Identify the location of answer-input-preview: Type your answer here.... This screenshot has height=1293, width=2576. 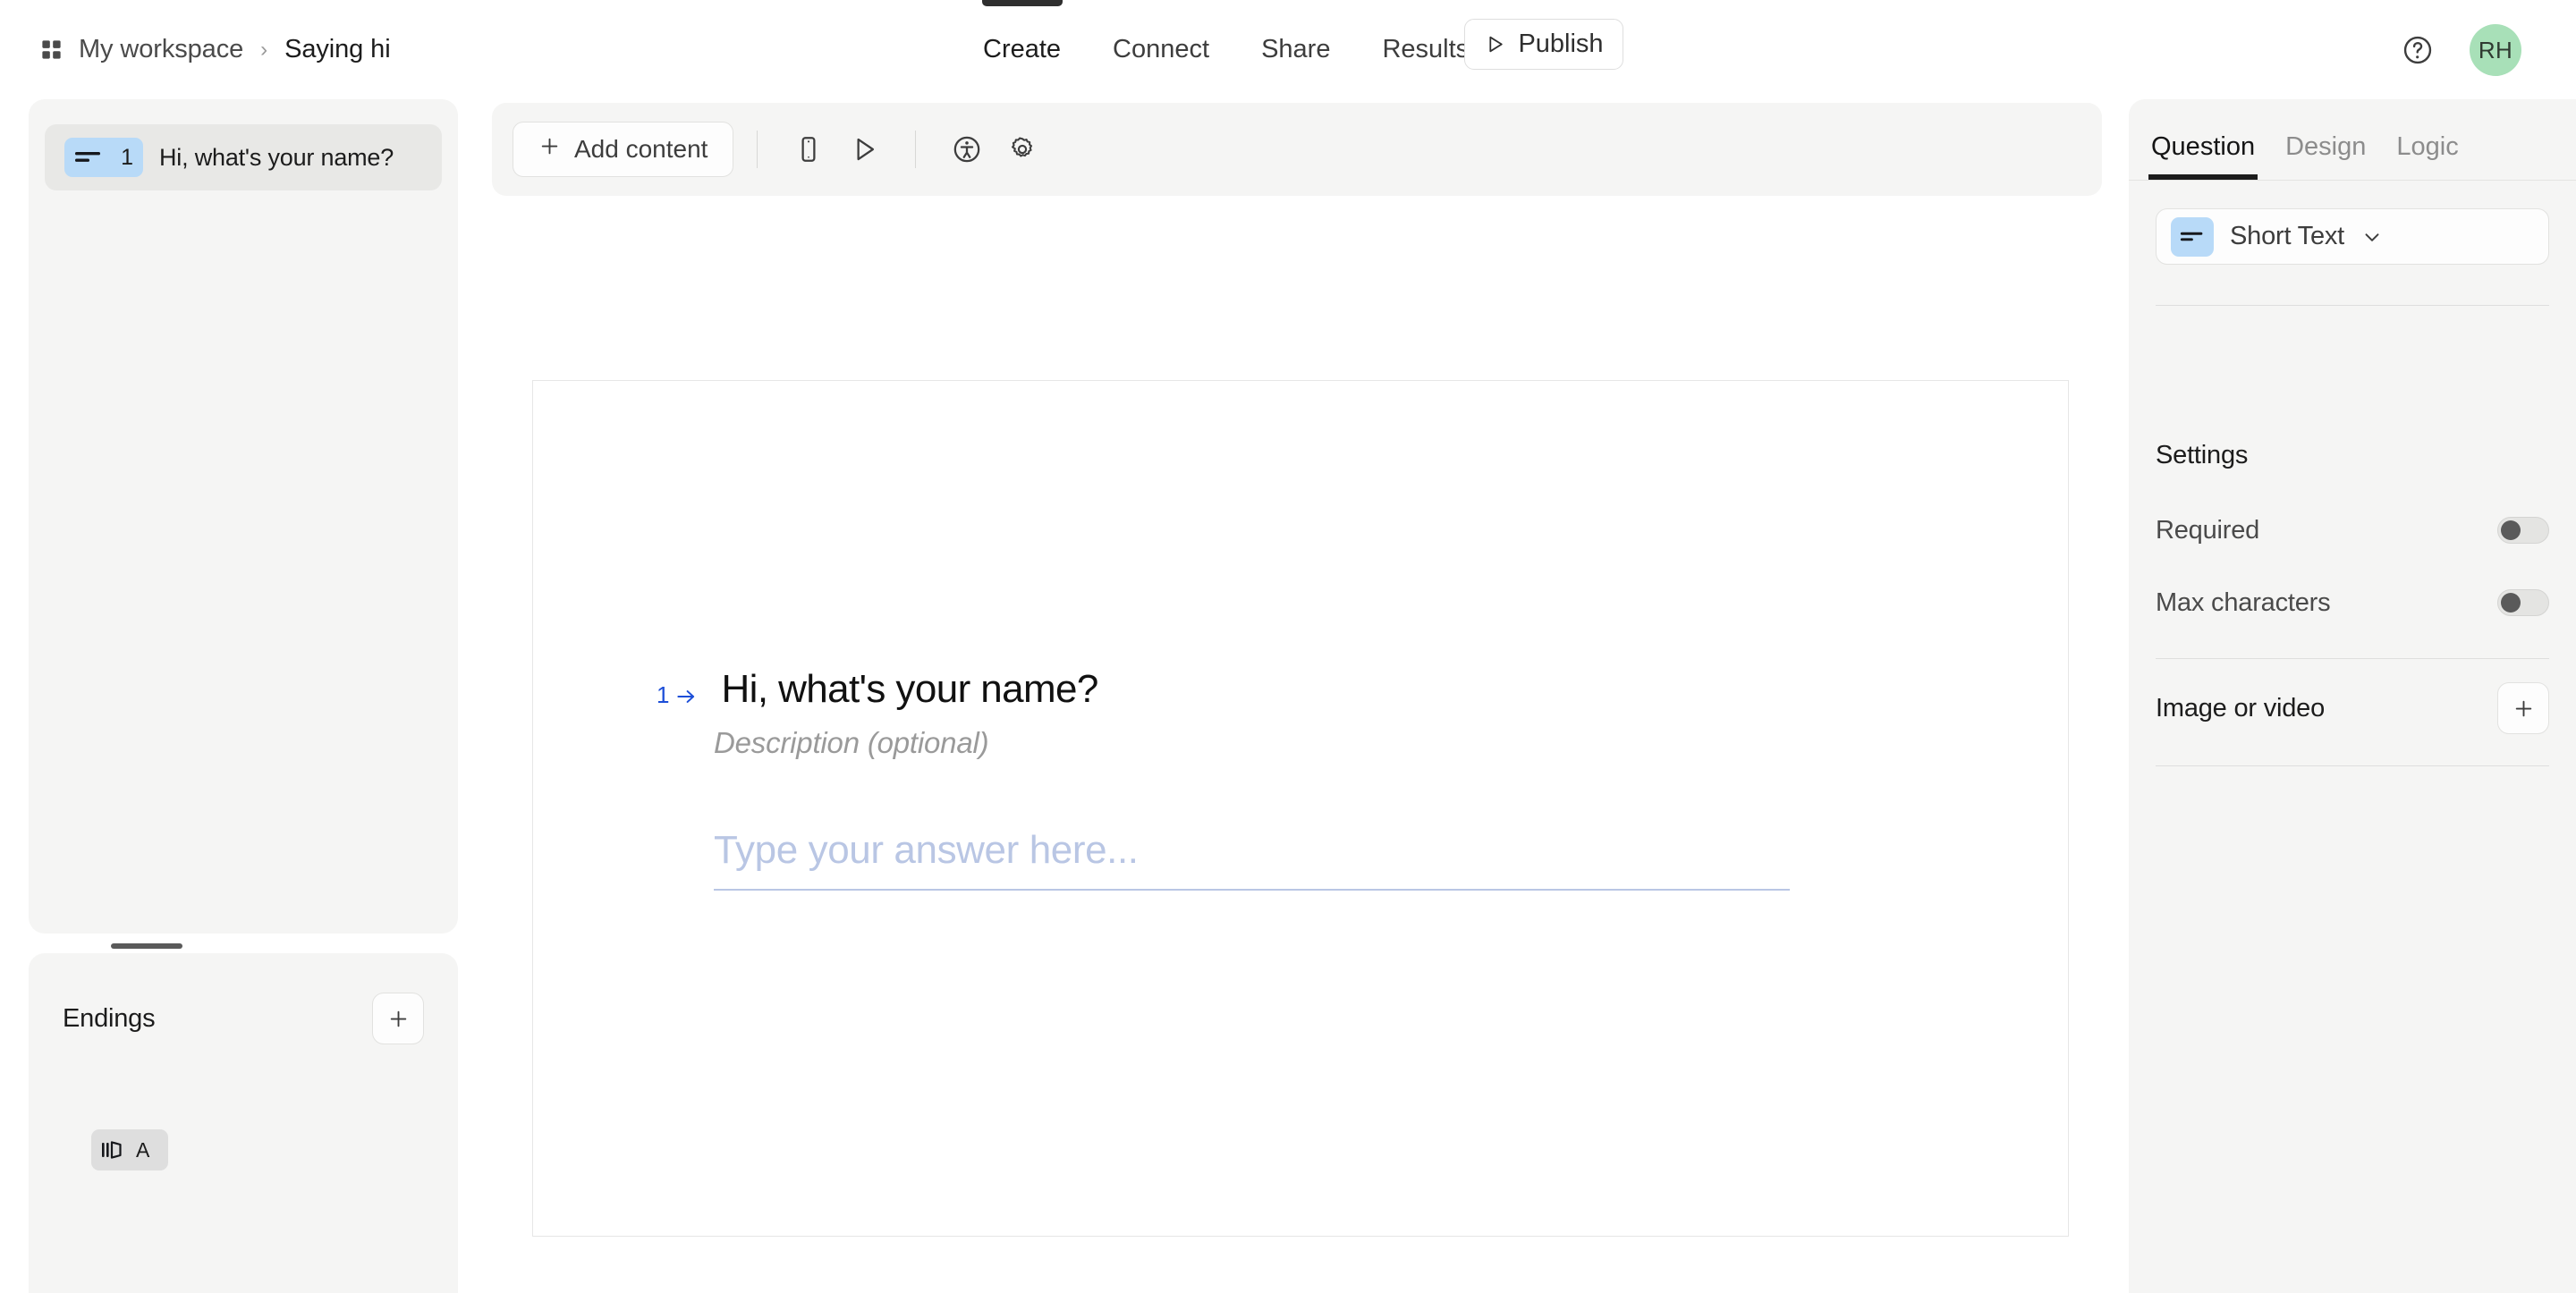
(1252, 860).